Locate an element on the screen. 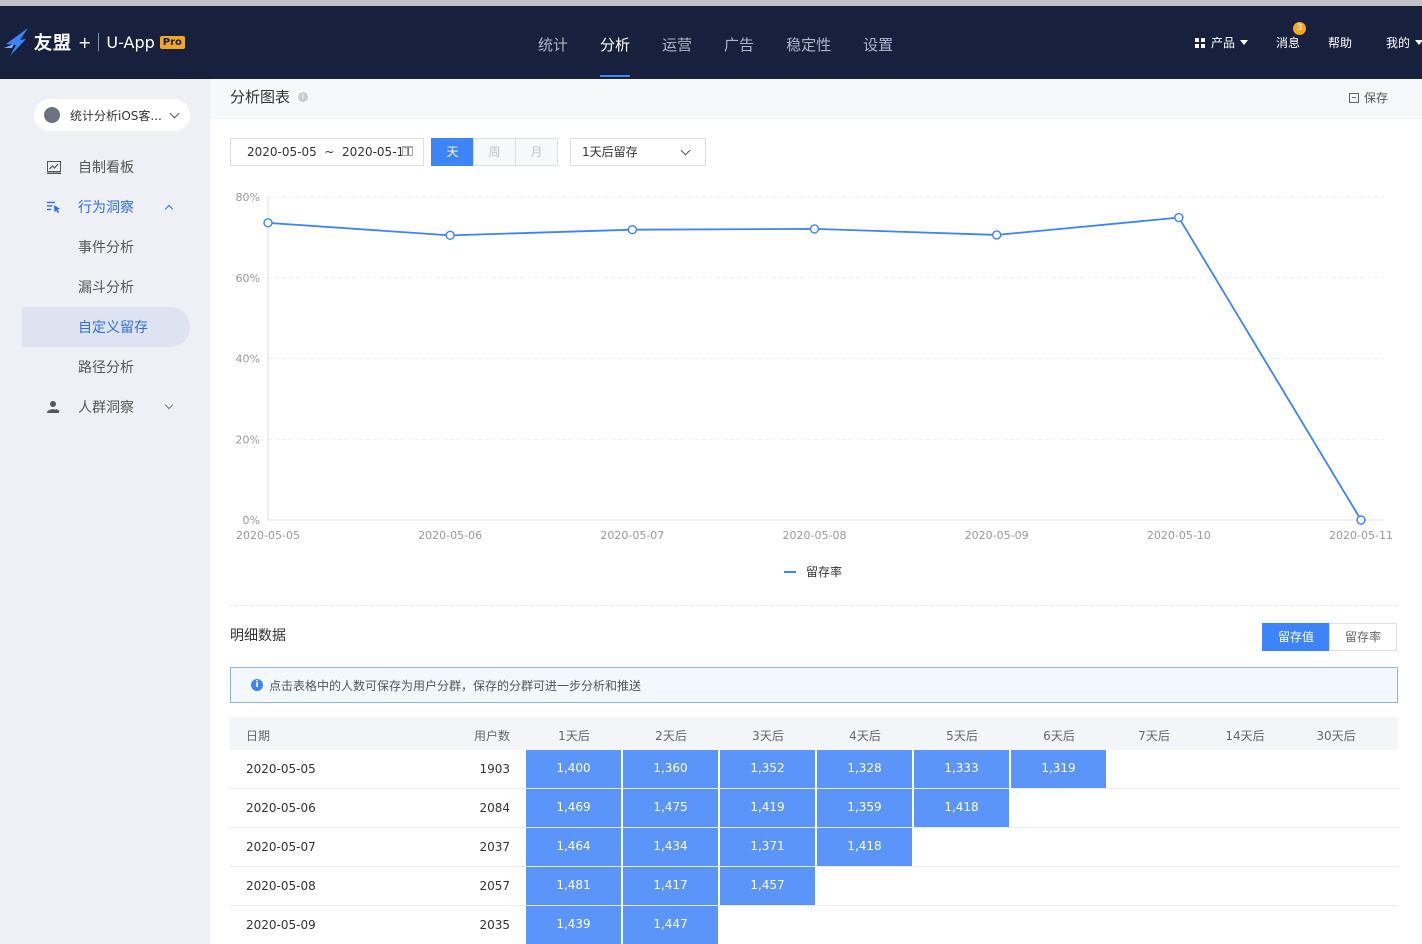  x-tick-label: 2020-05-06 is located at coordinates (450, 535).